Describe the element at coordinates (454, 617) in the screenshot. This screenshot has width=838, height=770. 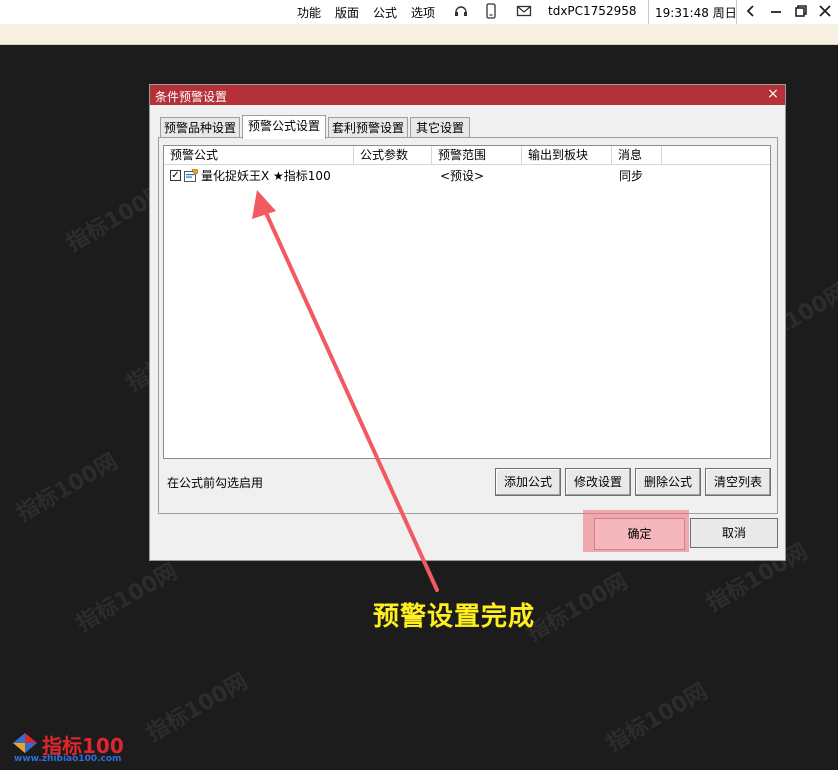
I see `caption-text: 预警设置完成` at that location.